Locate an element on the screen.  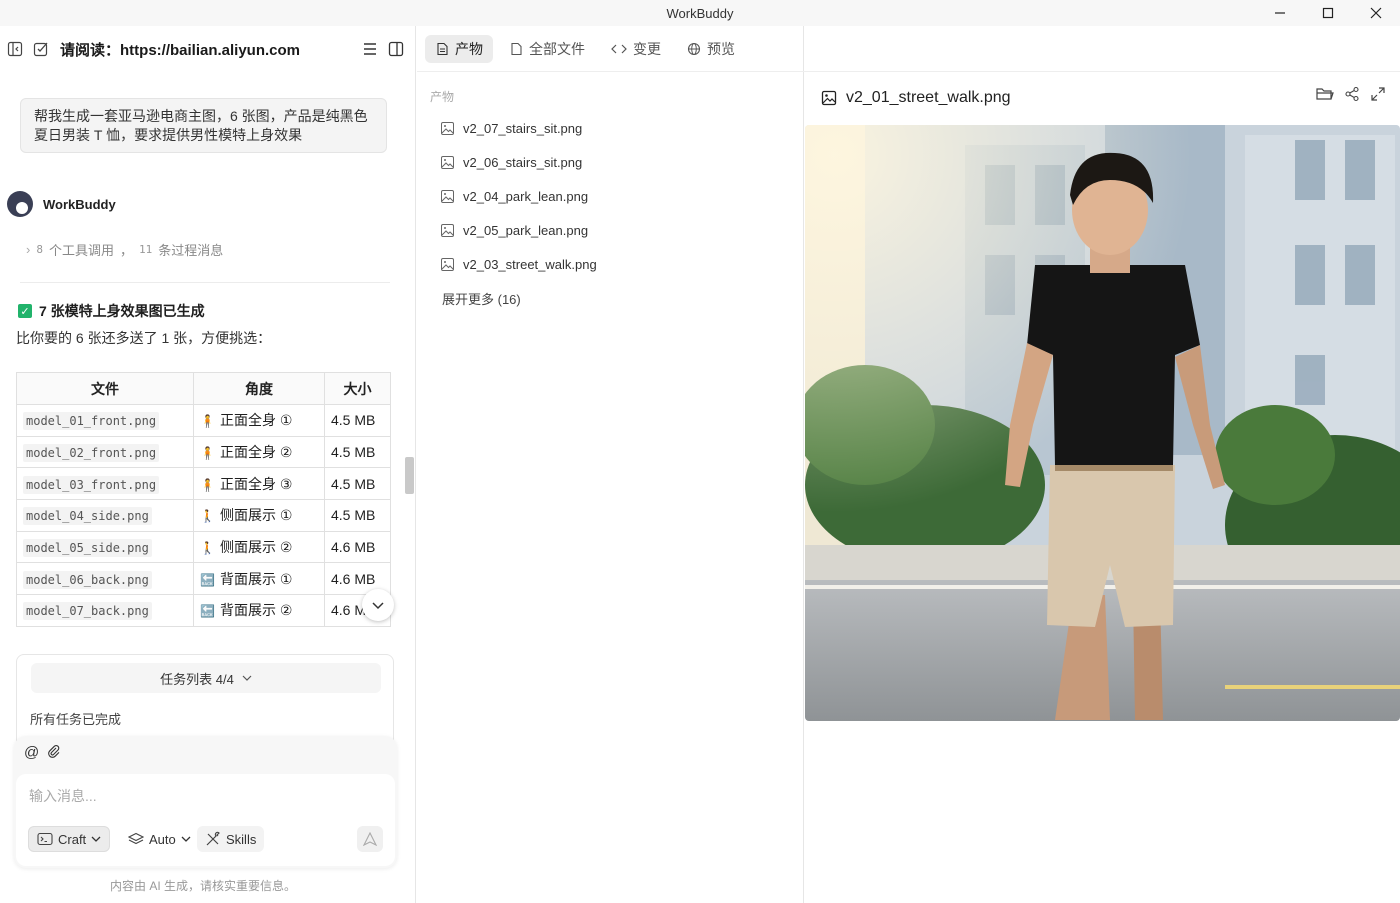
window-title: WorkBuddy is located at coordinates (700, 13).